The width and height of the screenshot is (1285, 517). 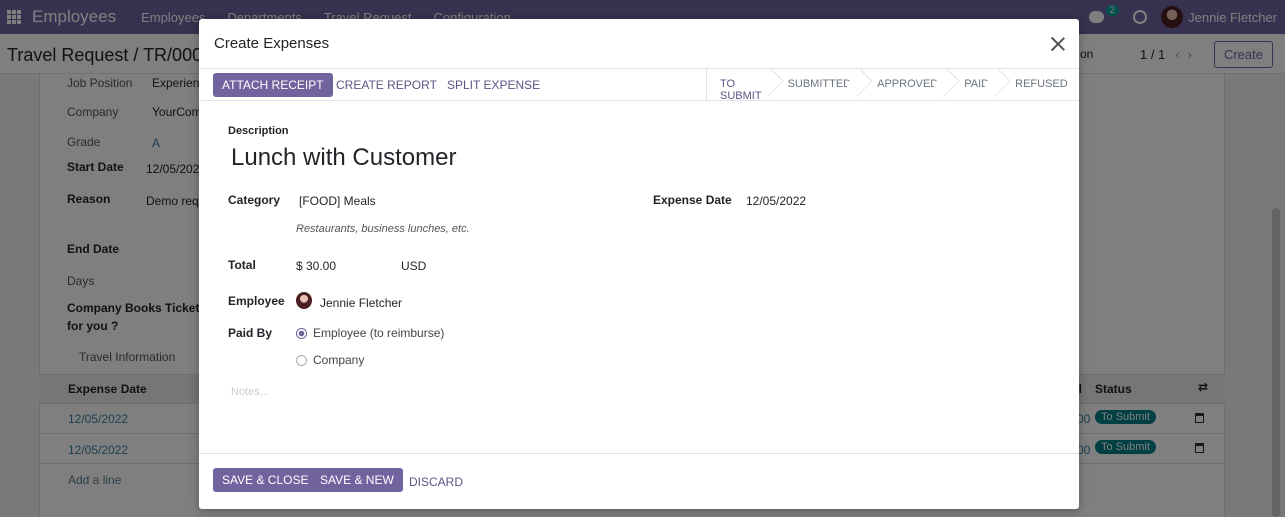 I want to click on dialog-header: Create Expenses, so click(x=639, y=44).